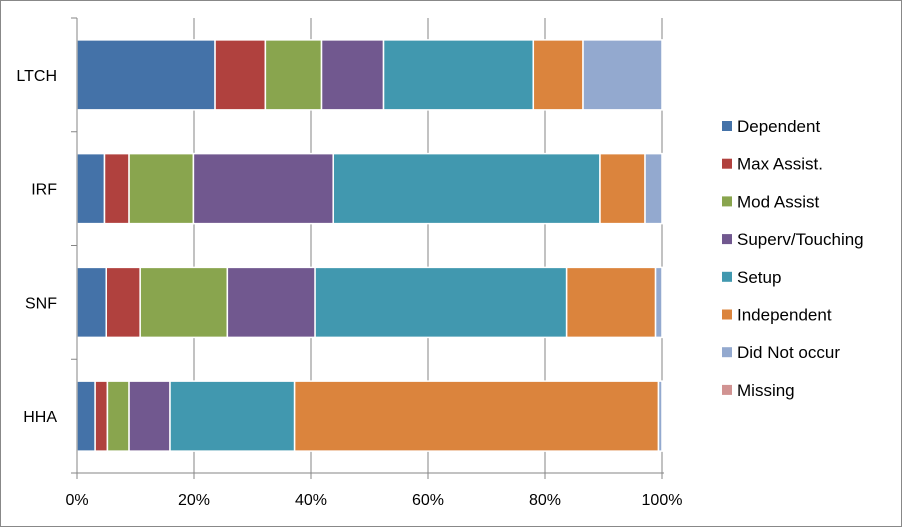  What do you see at coordinates (194, 500) in the screenshot?
I see `x-tick-label: 20%` at bounding box center [194, 500].